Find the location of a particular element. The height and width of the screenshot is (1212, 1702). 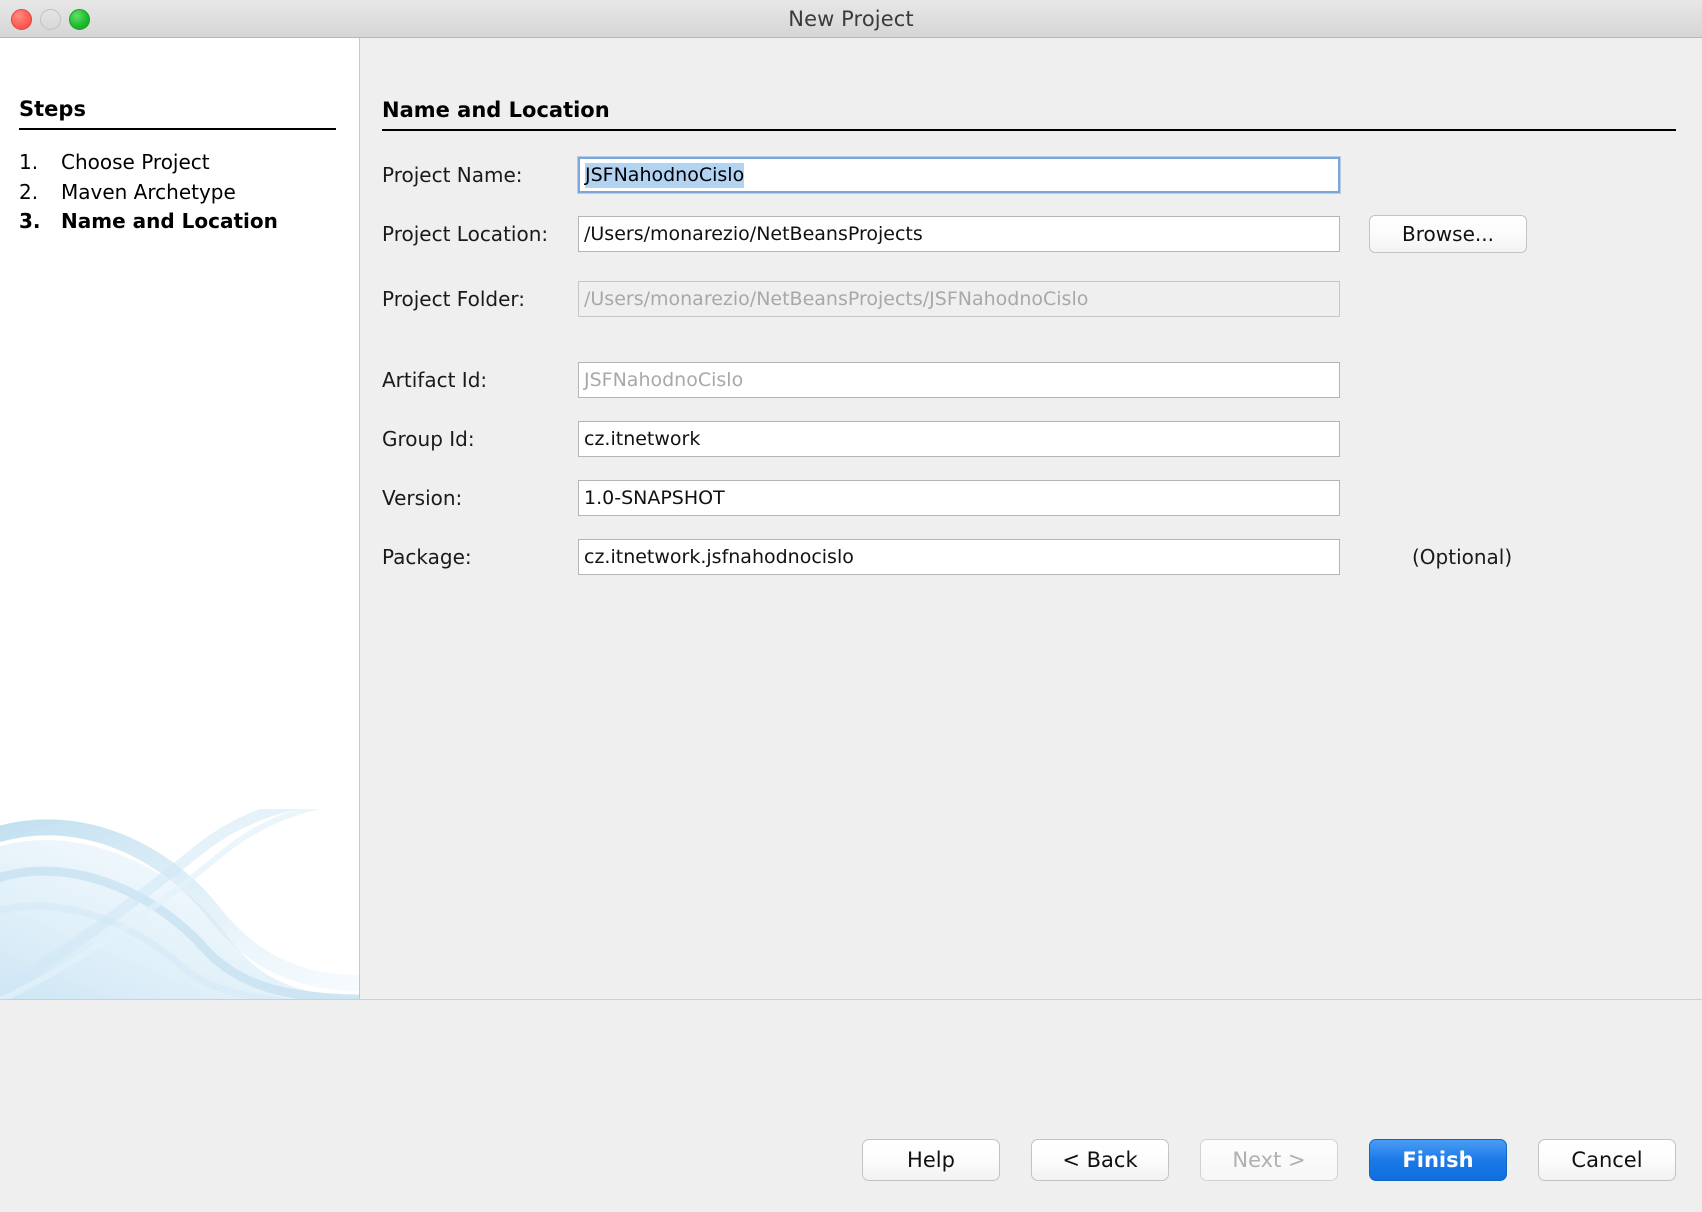

project-location-label: Project Location: is located at coordinates (465, 234).